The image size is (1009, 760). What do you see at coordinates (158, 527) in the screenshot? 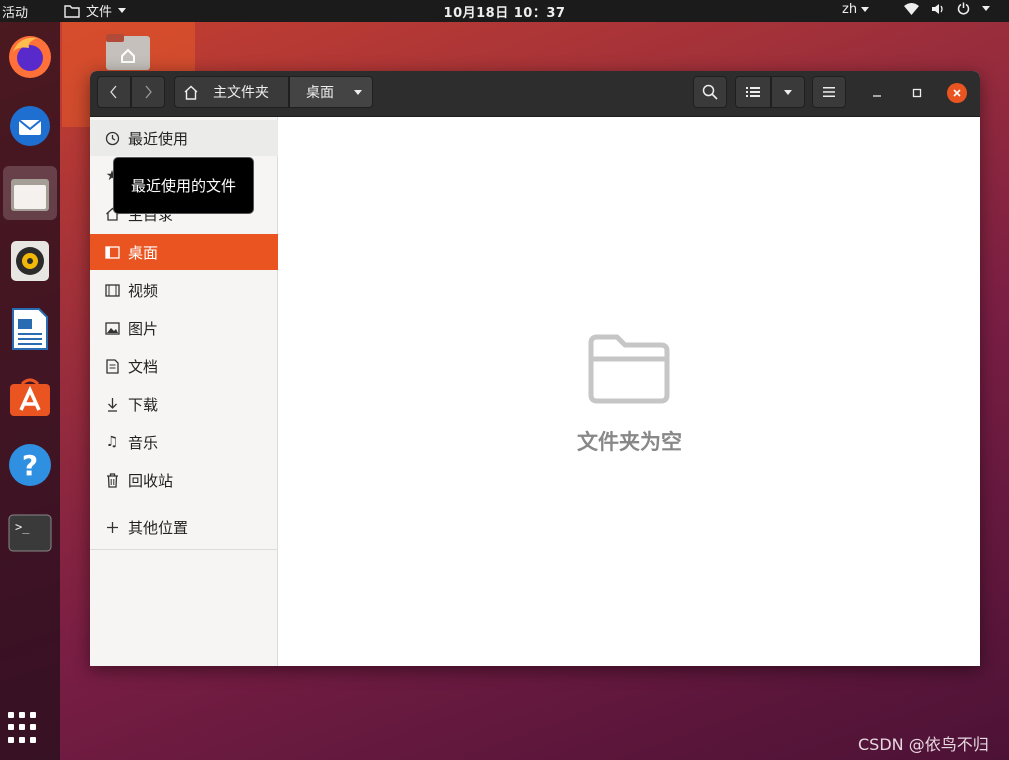
I see `sidebar-item-label: 其他位置` at bounding box center [158, 527].